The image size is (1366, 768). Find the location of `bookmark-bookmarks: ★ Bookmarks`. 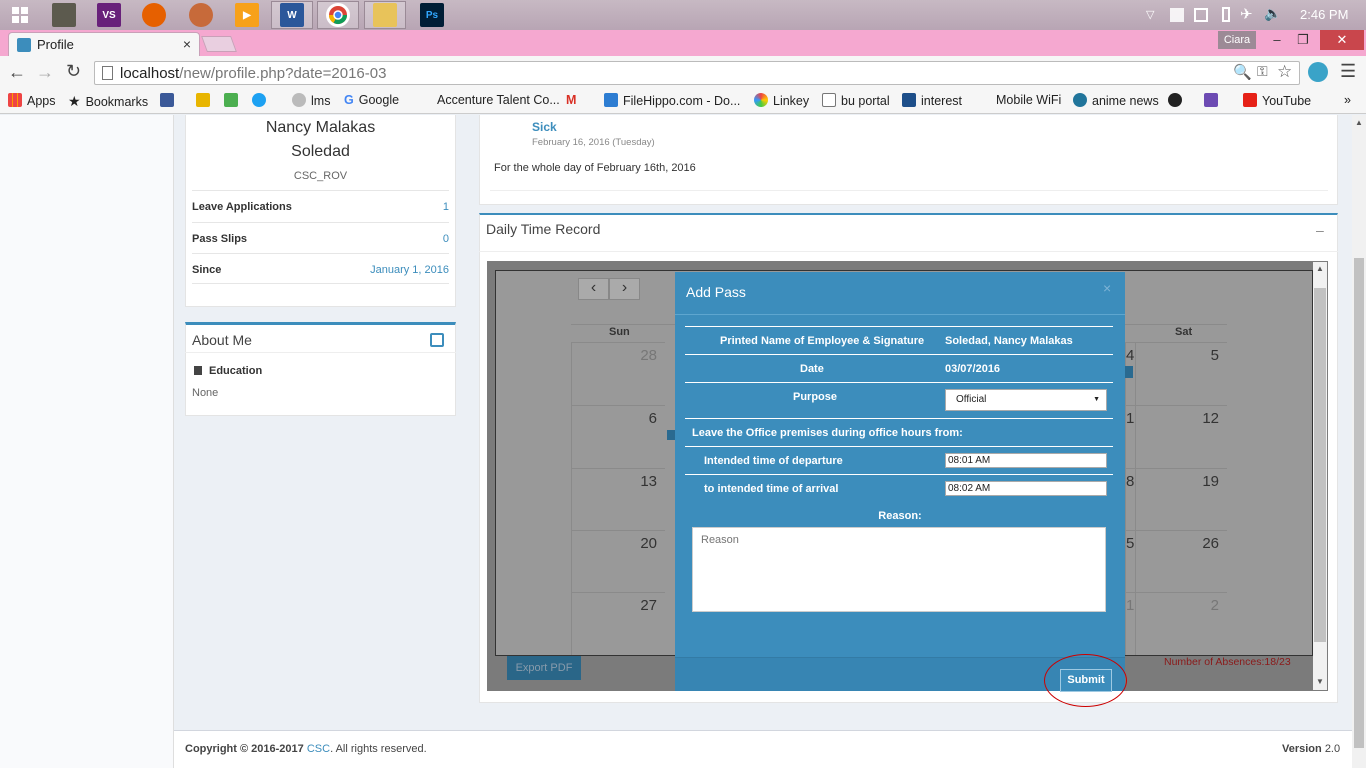

bookmark-bookmarks: ★ Bookmarks is located at coordinates (108, 101).